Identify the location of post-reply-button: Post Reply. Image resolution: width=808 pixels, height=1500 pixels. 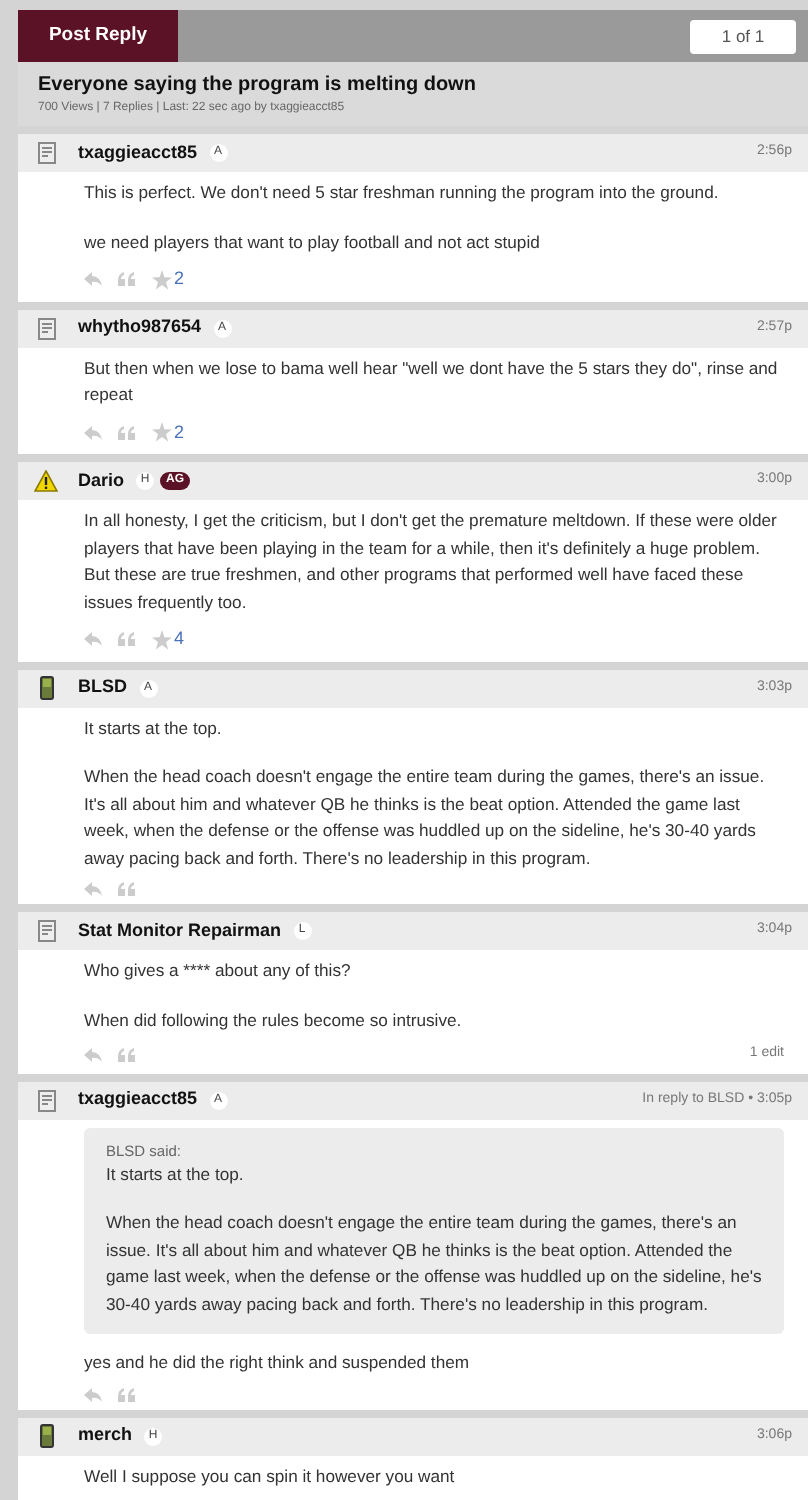
(98, 36).